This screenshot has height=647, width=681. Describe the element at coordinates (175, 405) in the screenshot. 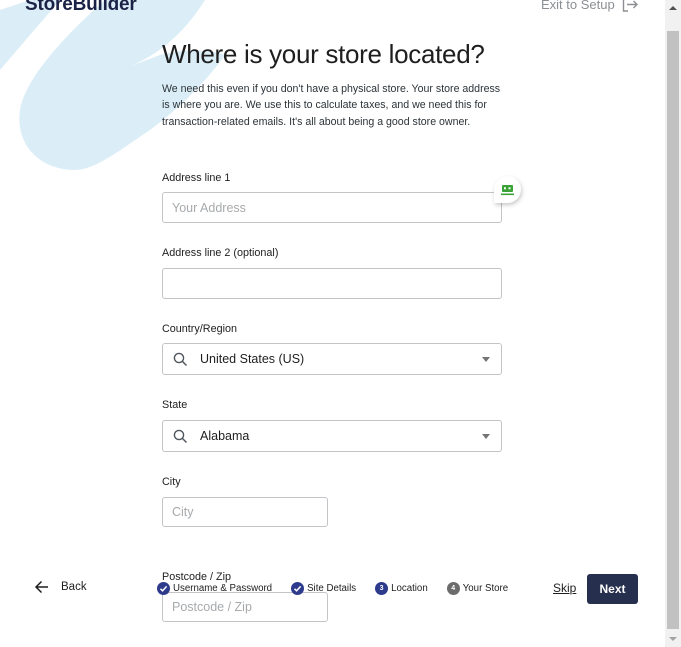

I see `state-label: State` at that location.